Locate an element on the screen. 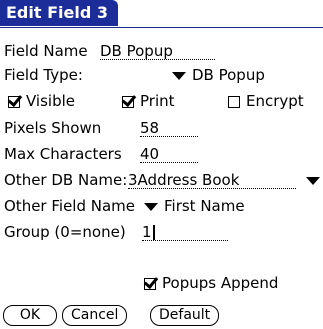  title-bar: Edit Field 3 is located at coordinates (161, 14).